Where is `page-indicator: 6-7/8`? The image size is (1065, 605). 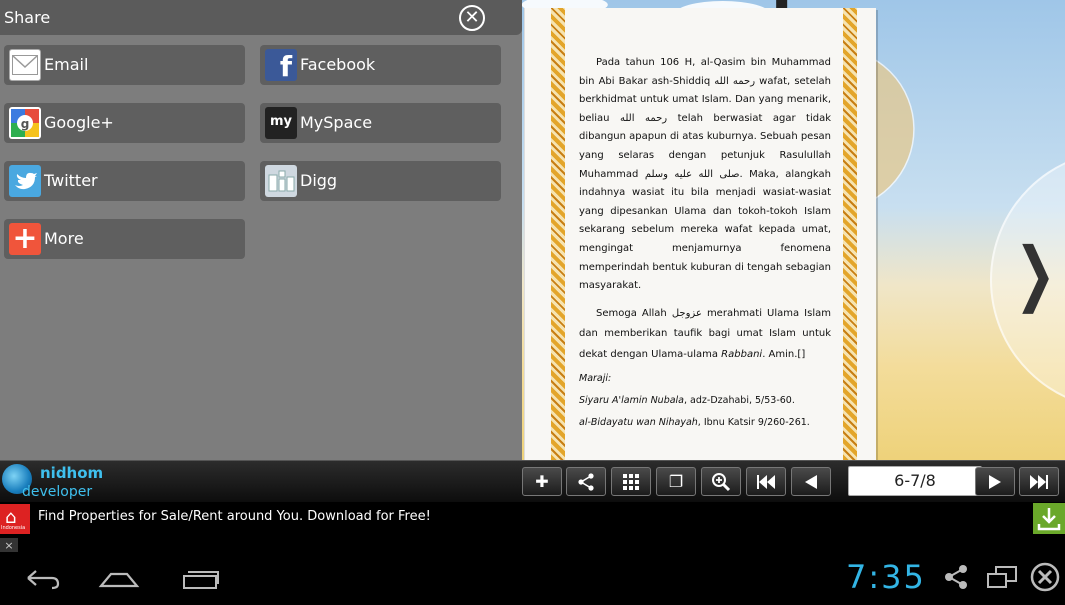
page-indicator: 6-7/8 is located at coordinates (915, 481).